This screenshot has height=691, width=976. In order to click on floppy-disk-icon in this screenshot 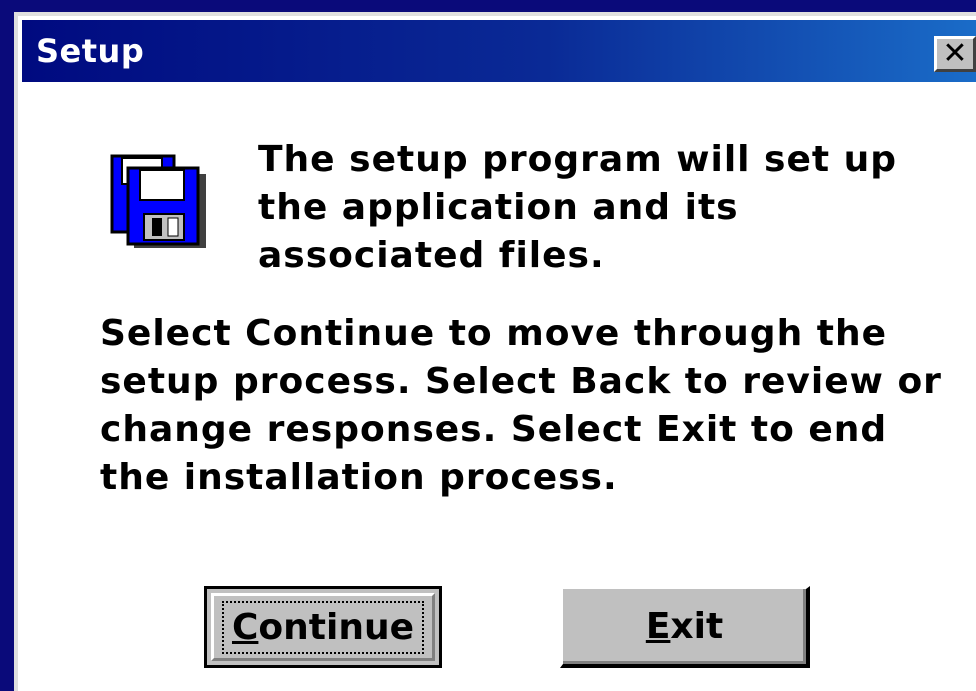, I will do `click(158, 201)`.